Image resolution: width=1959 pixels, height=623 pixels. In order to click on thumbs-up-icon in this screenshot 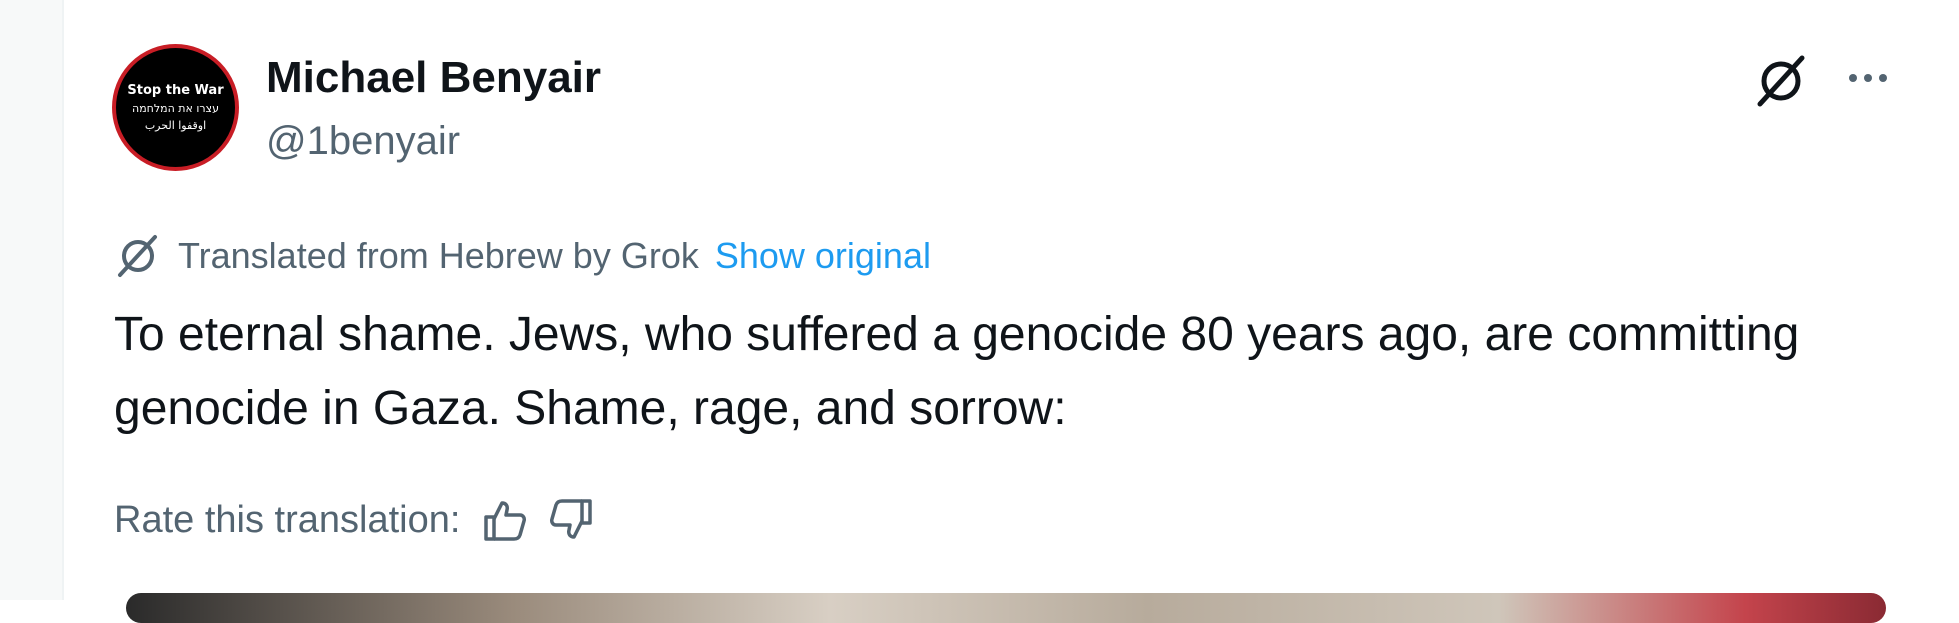, I will do `click(505, 520)`.